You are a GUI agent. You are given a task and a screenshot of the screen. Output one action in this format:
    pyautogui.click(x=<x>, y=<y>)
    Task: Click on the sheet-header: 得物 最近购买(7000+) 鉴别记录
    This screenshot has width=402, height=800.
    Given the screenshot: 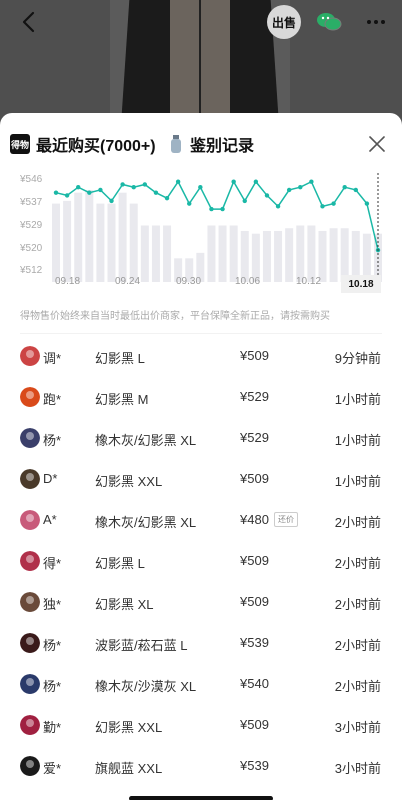 What is the action you would take?
    pyautogui.click(x=201, y=143)
    